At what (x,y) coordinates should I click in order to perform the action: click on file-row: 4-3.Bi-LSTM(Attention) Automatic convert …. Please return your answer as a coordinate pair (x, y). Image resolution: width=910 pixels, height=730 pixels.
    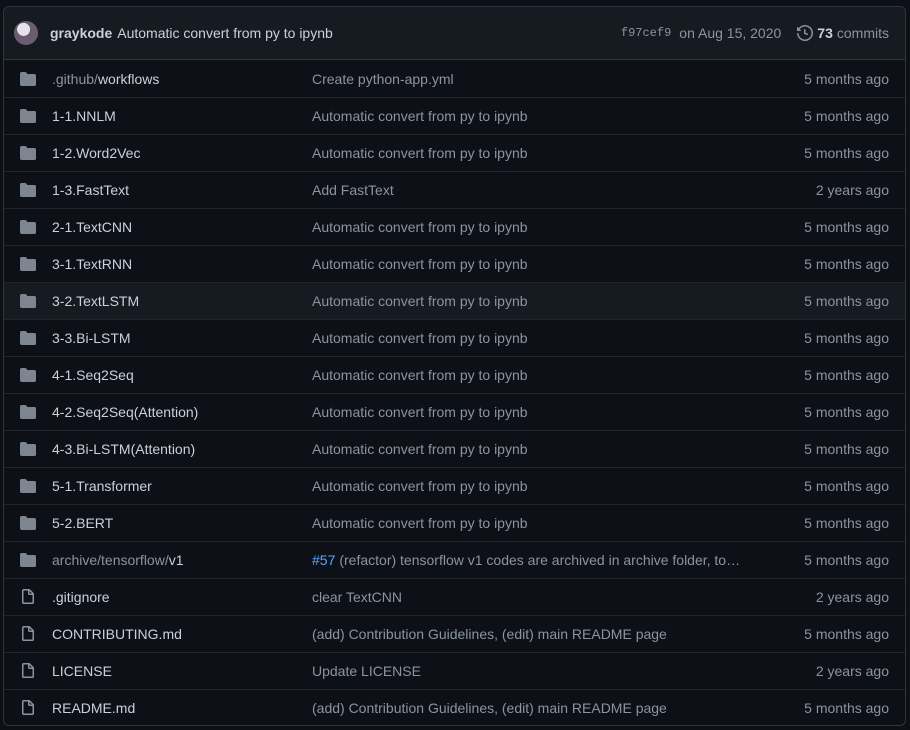
    Looking at the image, I should click on (454, 448).